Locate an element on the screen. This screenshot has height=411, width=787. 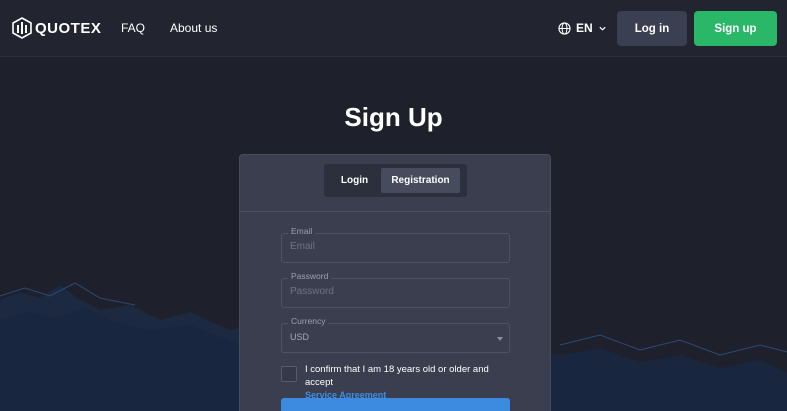
currency-label: Currency is located at coordinates (308, 321).